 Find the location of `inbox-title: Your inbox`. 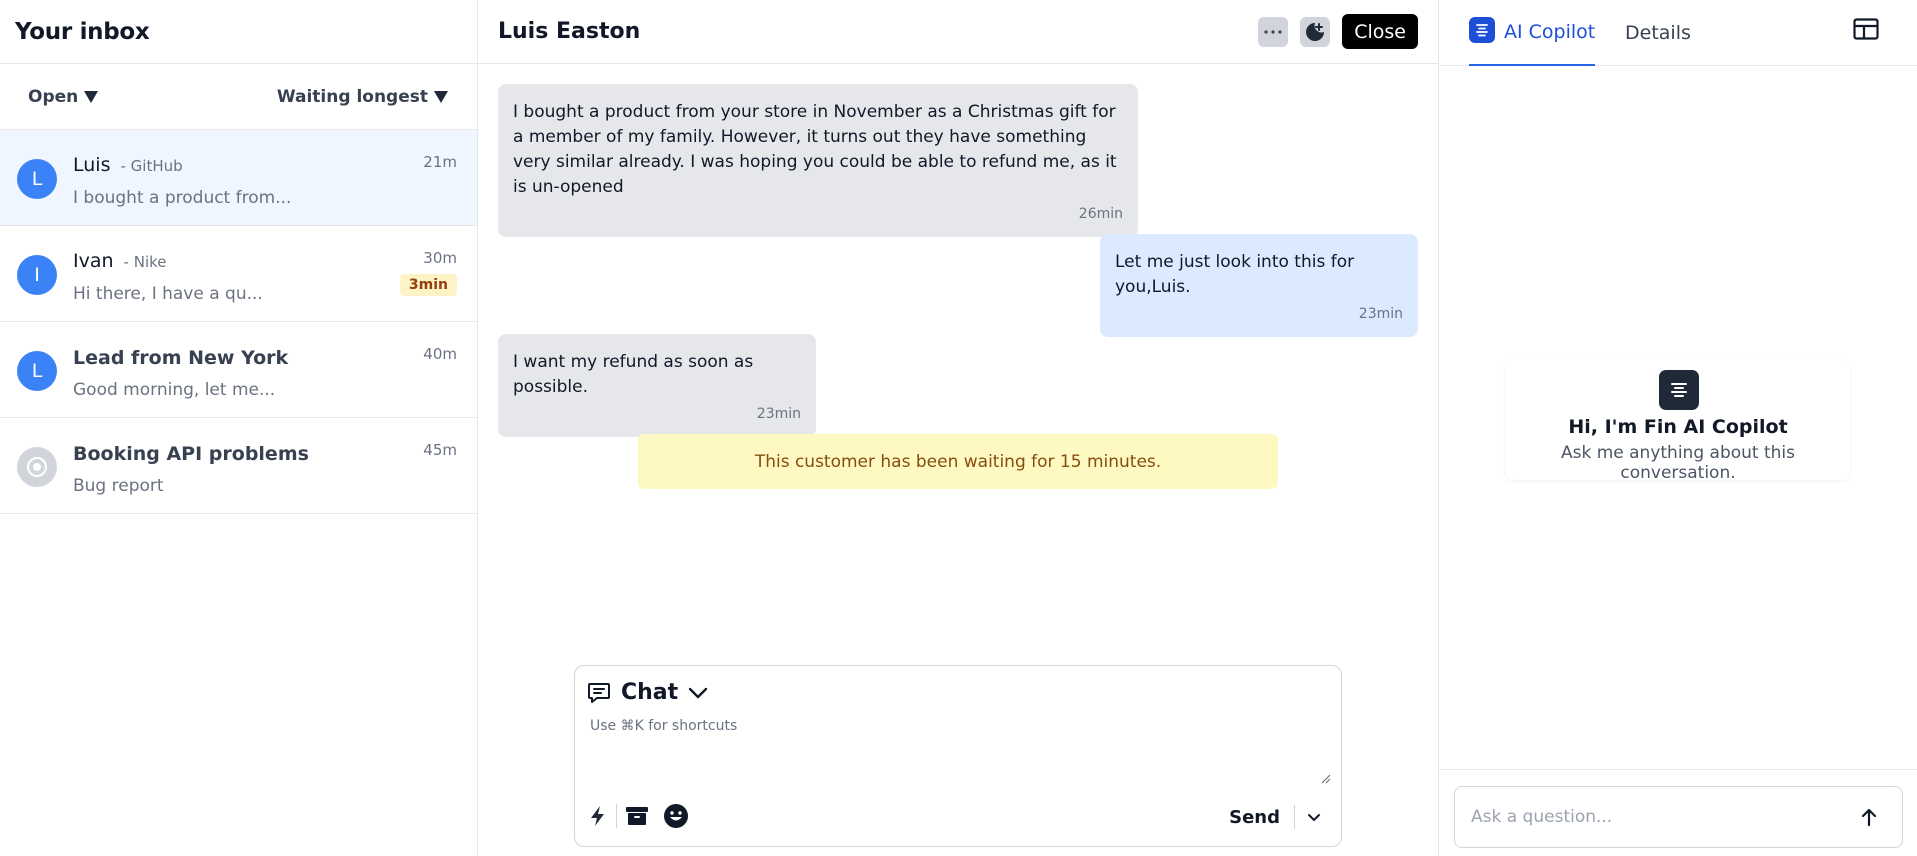

inbox-title: Your inbox is located at coordinates (82, 31).